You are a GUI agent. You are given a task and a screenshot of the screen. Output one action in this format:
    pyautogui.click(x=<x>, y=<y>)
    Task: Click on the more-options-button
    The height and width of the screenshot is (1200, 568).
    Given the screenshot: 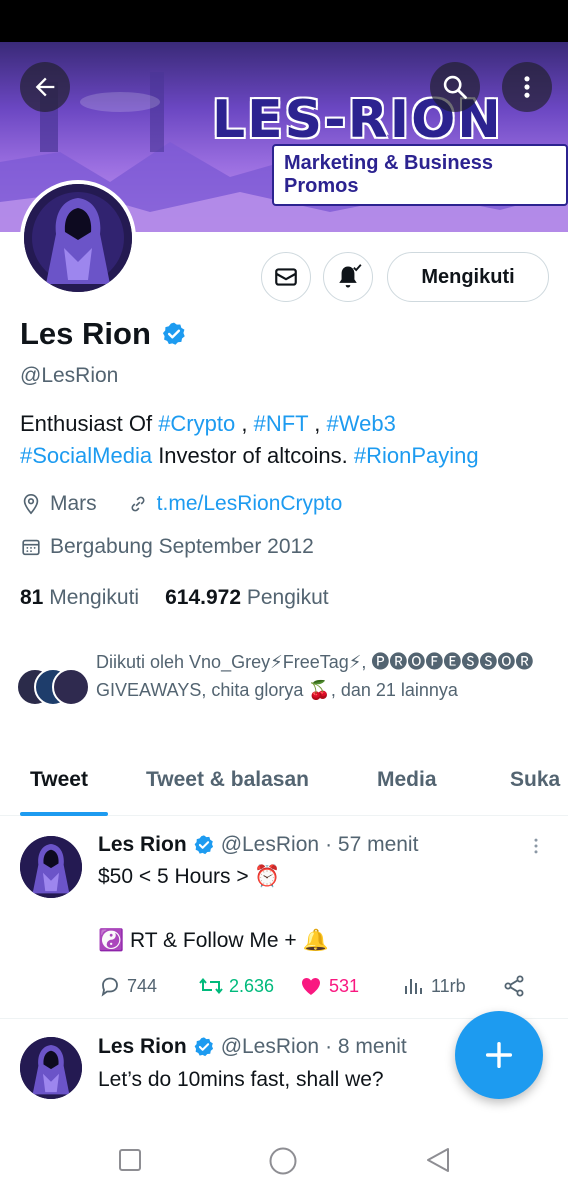 What is the action you would take?
    pyautogui.click(x=527, y=87)
    